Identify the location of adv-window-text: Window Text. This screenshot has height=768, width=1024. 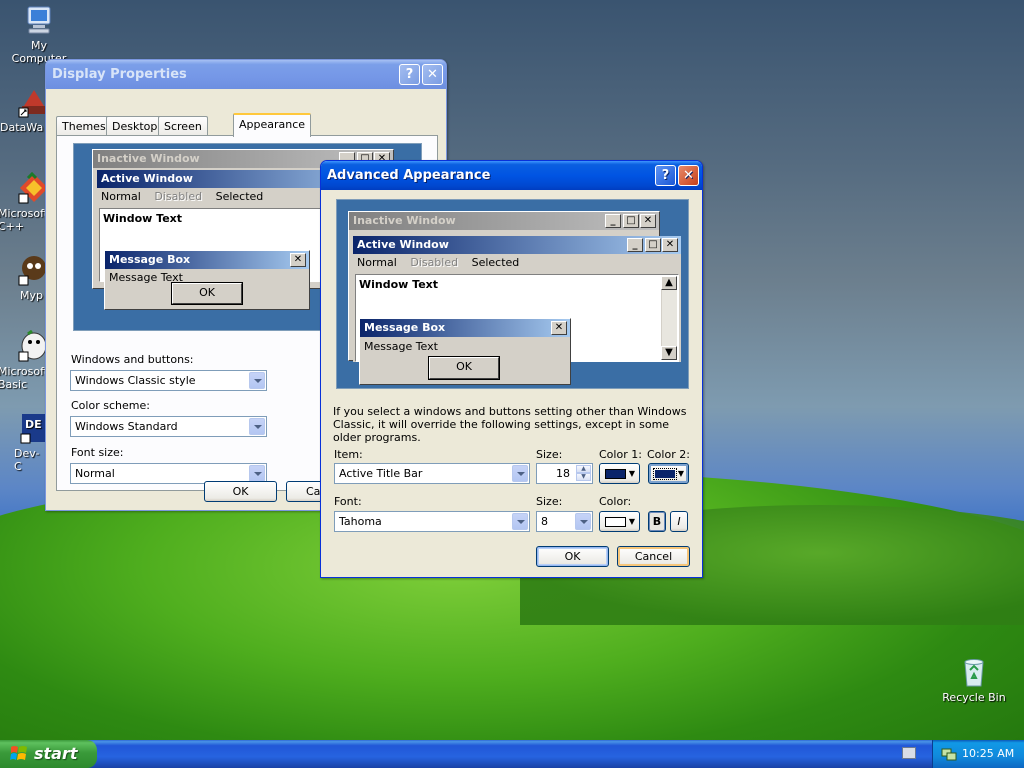
(399, 284).